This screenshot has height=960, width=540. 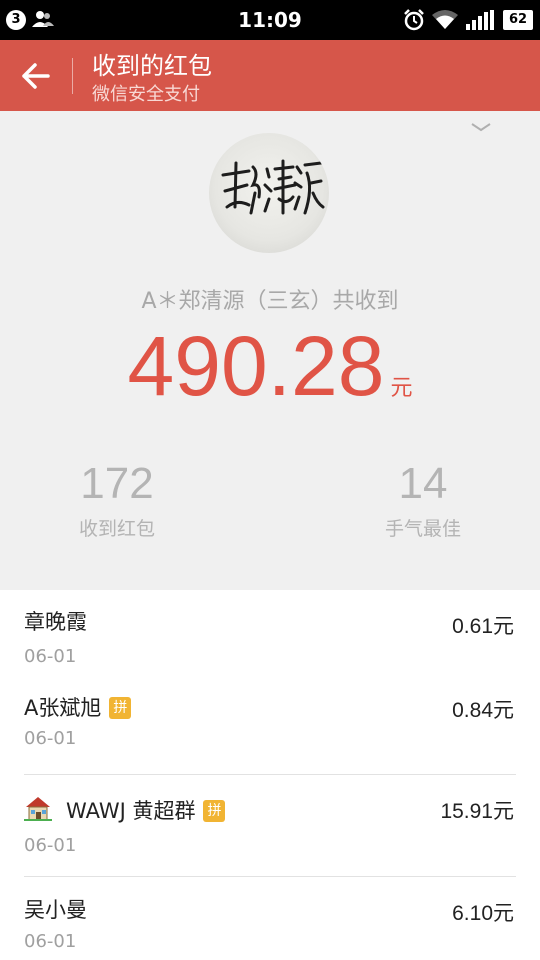 What do you see at coordinates (270, 301) in the screenshot?
I see `sender-summary-text: A＊郑清源（三玄）共收到` at bounding box center [270, 301].